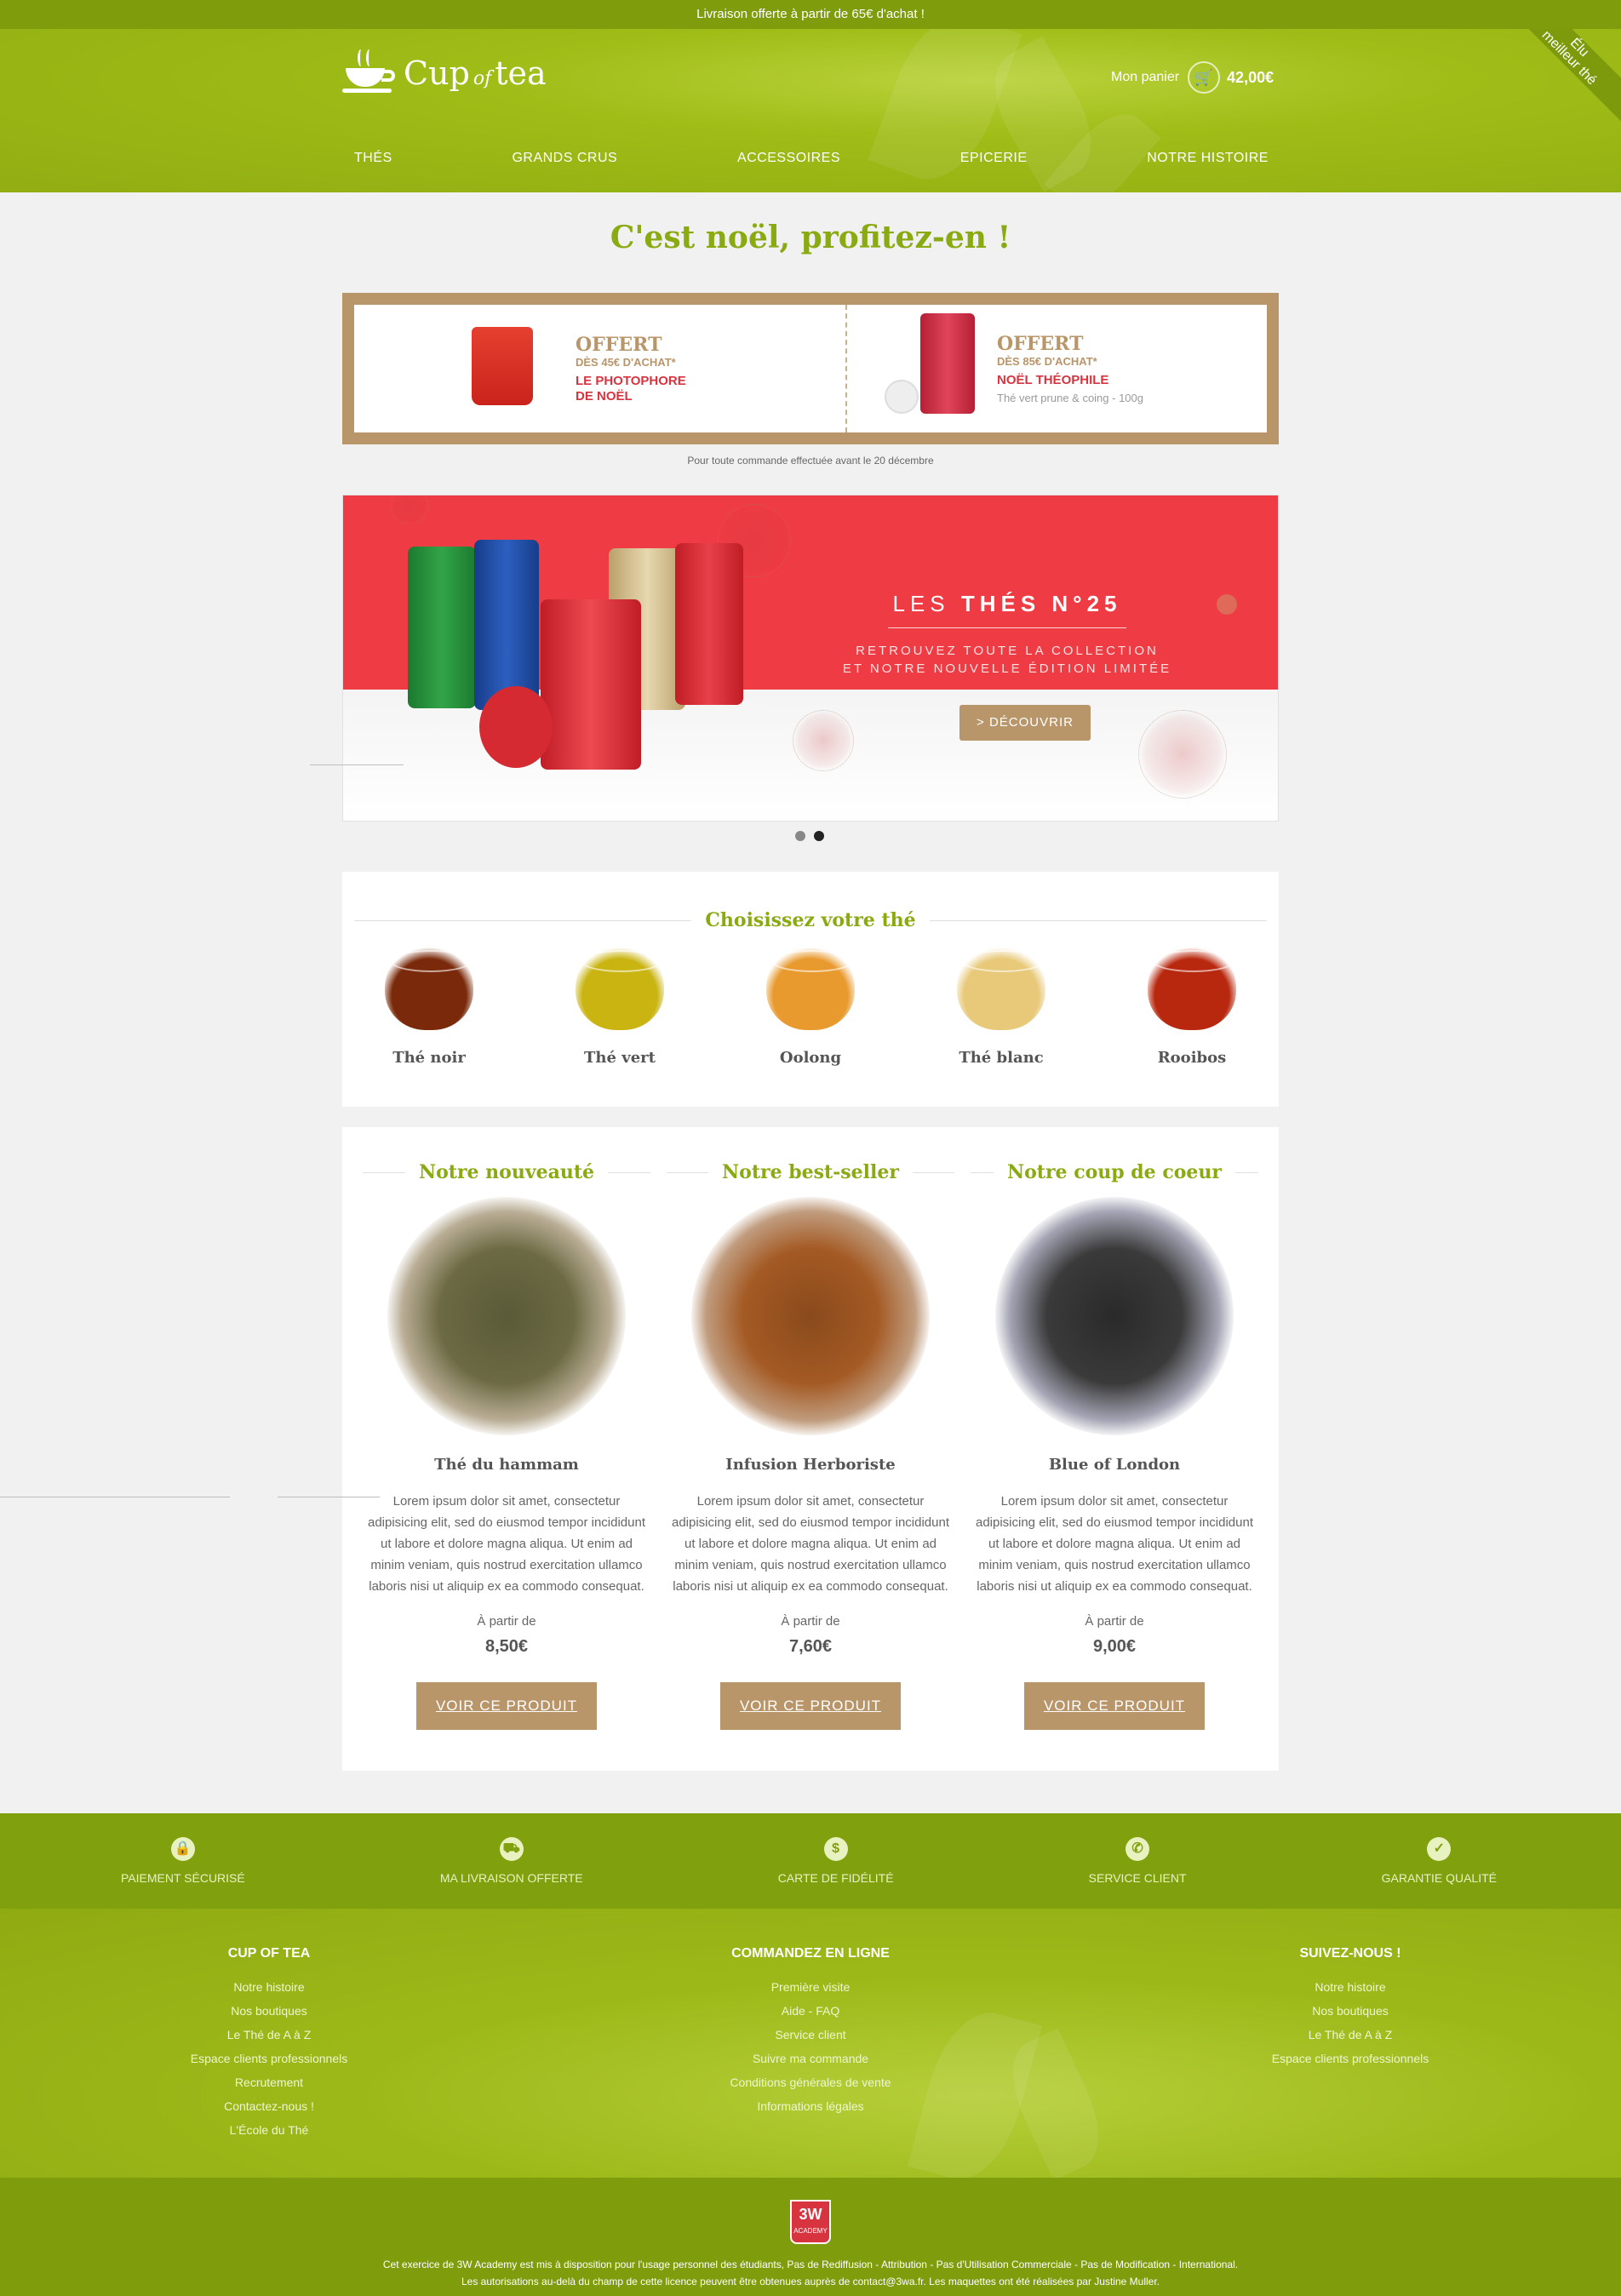 The height and width of the screenshot is (2296, 1621). What do you see at coordinates (1250, 77) in the screenshot?
I see `cart-total: 42,00€` at bounding box center [1250, 77].